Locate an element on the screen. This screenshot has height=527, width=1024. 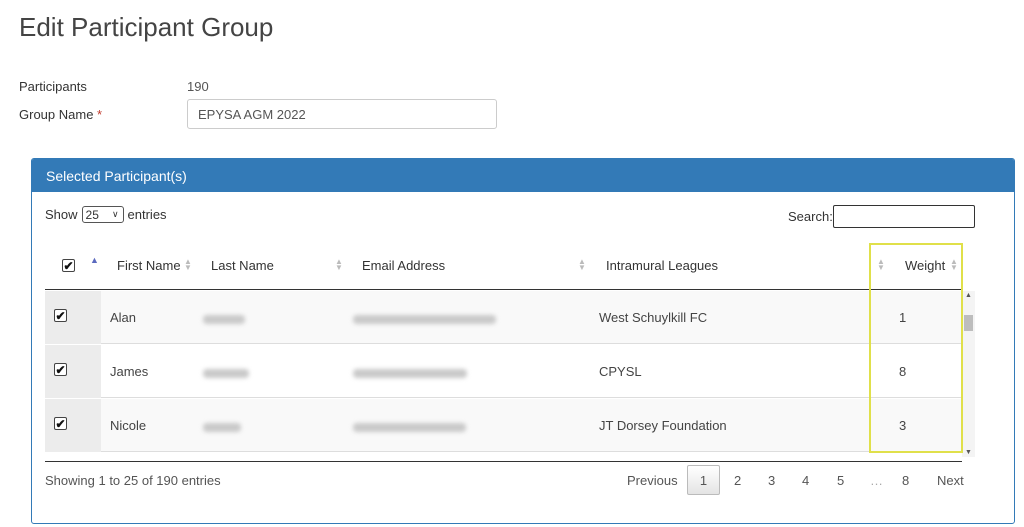
league-cell: West Schuylkill FC is located at coordinates (653, 317).